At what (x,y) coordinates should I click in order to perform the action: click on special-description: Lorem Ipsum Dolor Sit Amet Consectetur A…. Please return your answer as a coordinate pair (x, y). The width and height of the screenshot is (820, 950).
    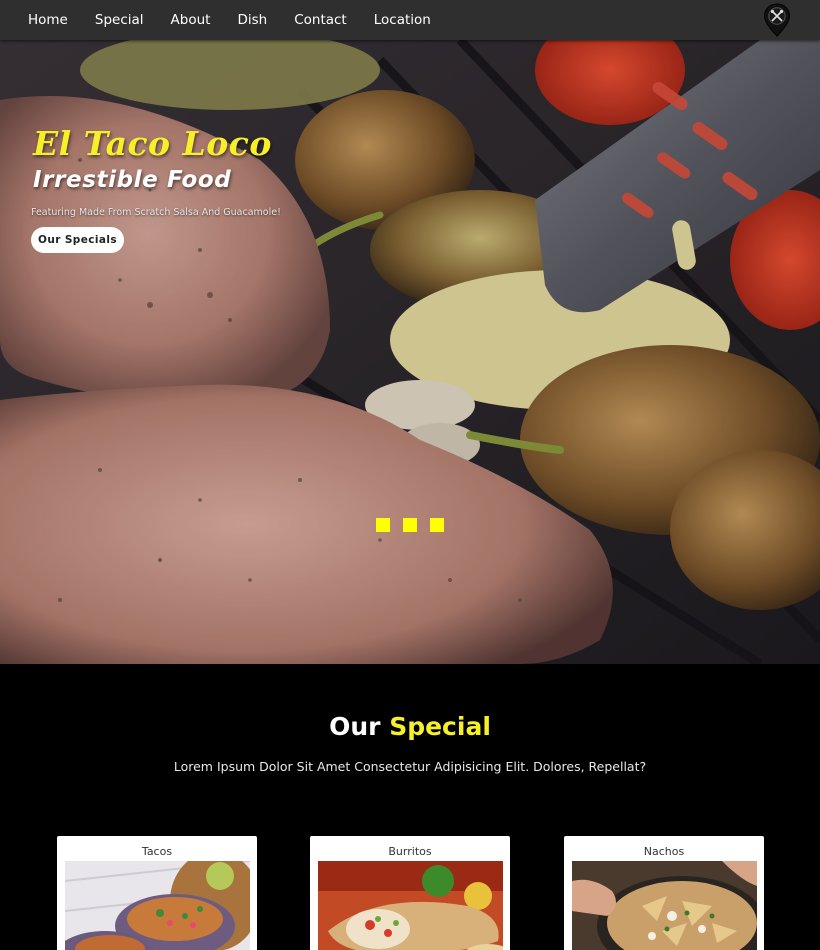
    Looking at the image, I should click on (410, 766).